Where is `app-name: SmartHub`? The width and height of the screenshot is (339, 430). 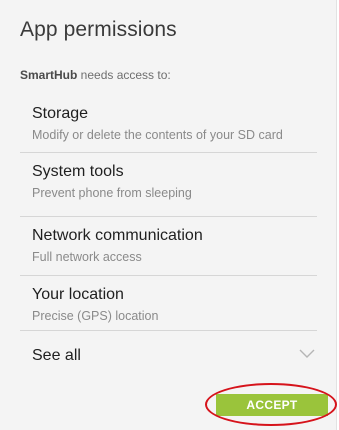 app-name: SmartHub is located at coordinates (49, 75).